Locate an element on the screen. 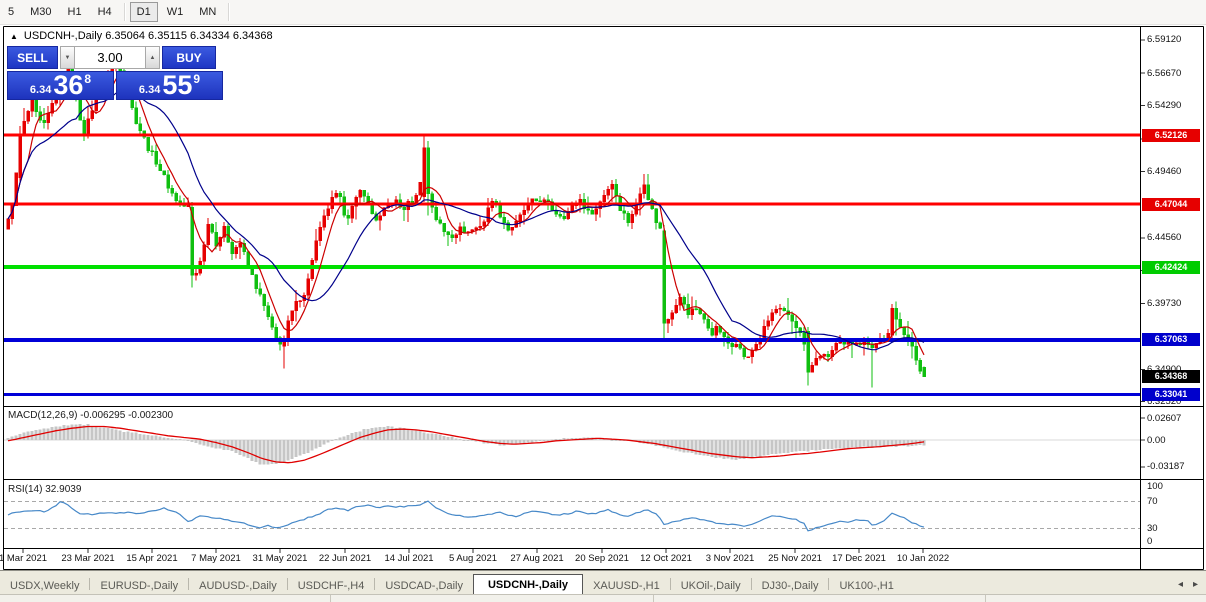  tab-scroll-right-icon: ▸ is located at coordinates (1195, 584).